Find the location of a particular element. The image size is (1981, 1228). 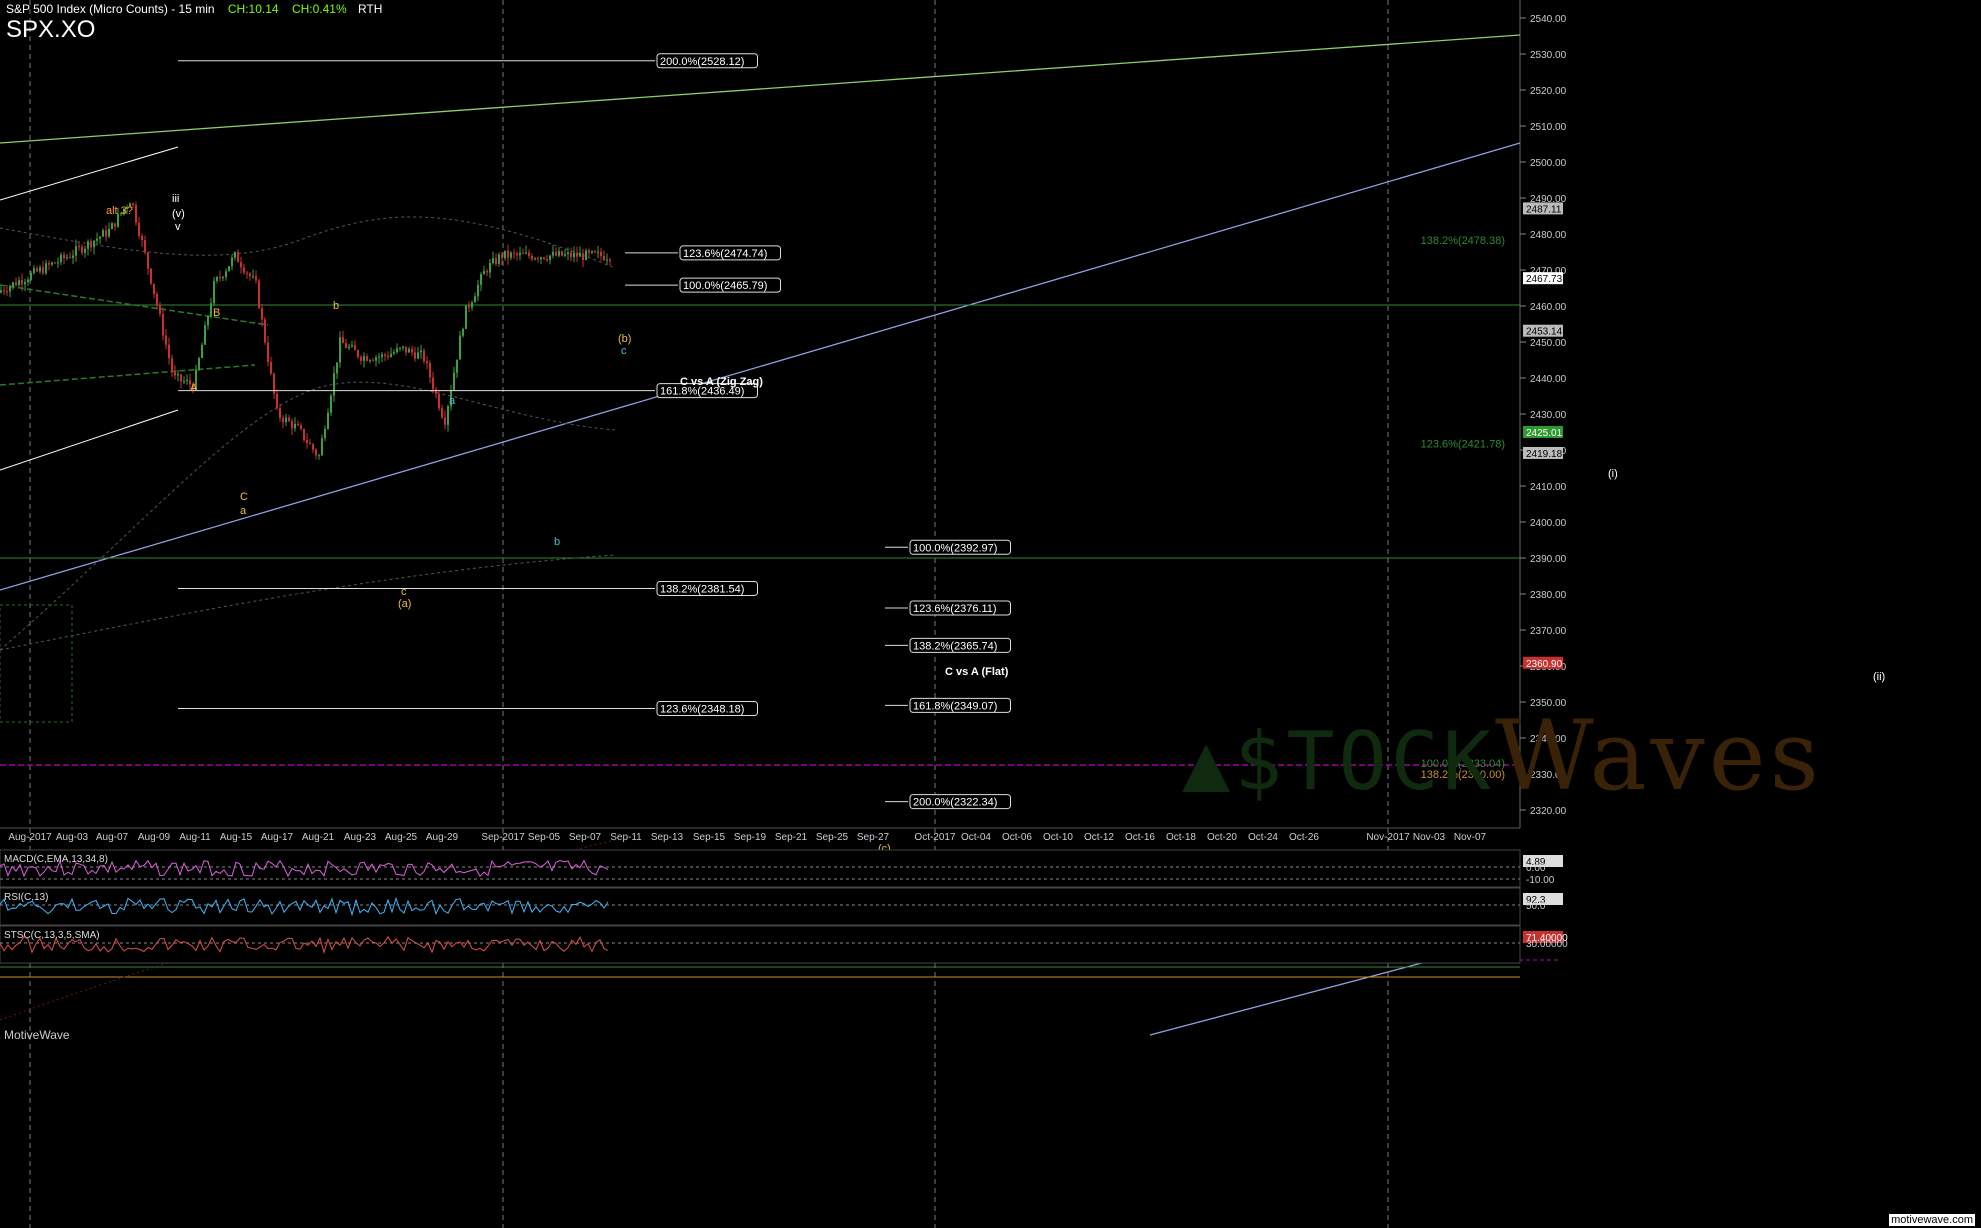

y-tick-label: 2380.00 is located at coordinates (1548, 595).